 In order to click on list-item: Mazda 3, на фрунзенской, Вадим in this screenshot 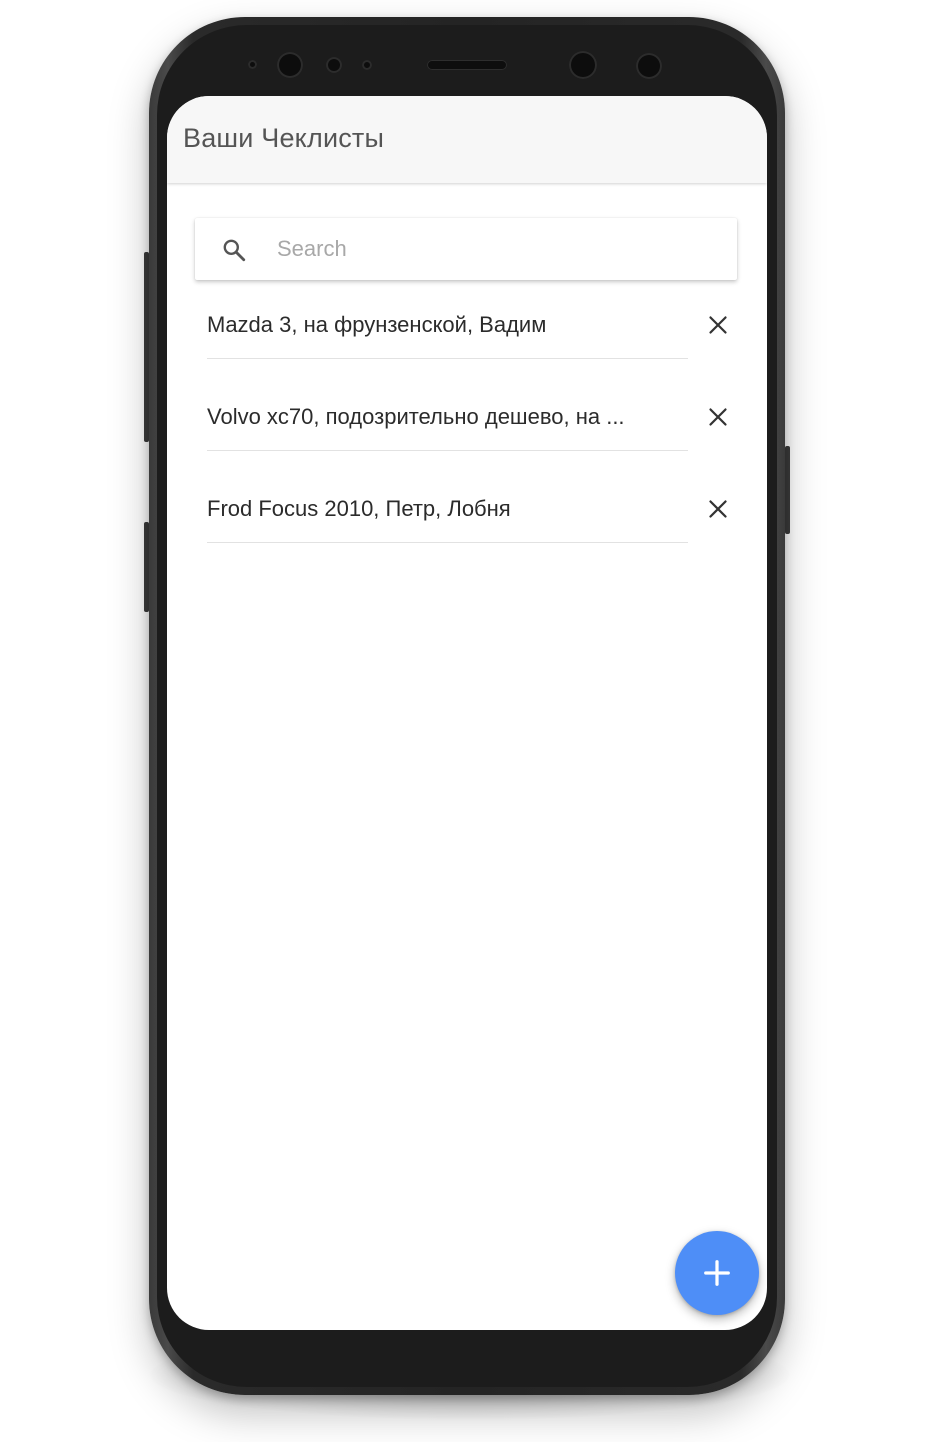, I will do `click(467, 334)`.